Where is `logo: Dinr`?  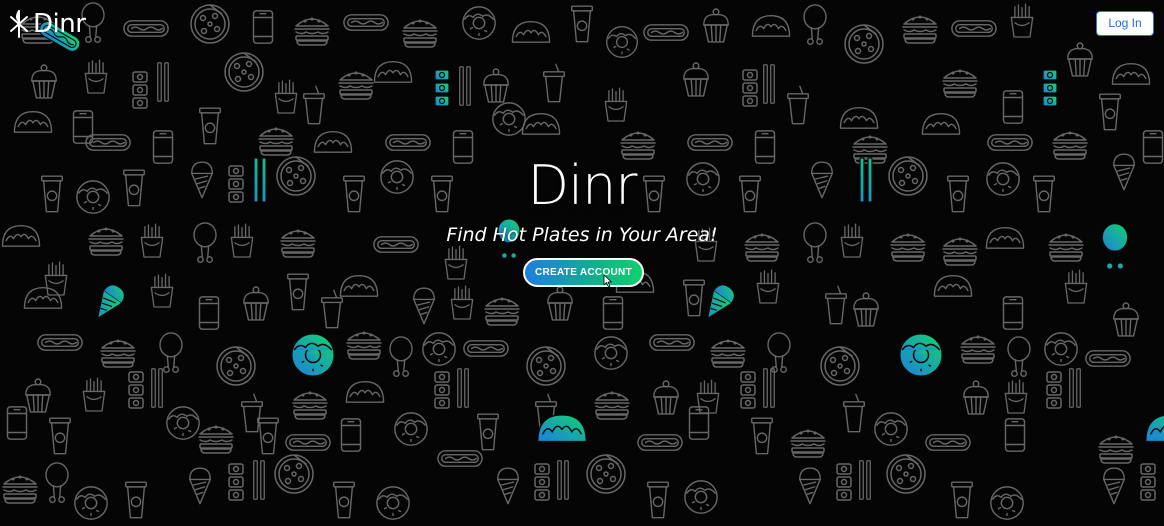 logo: Dinr is located at coordinates (47, 24).